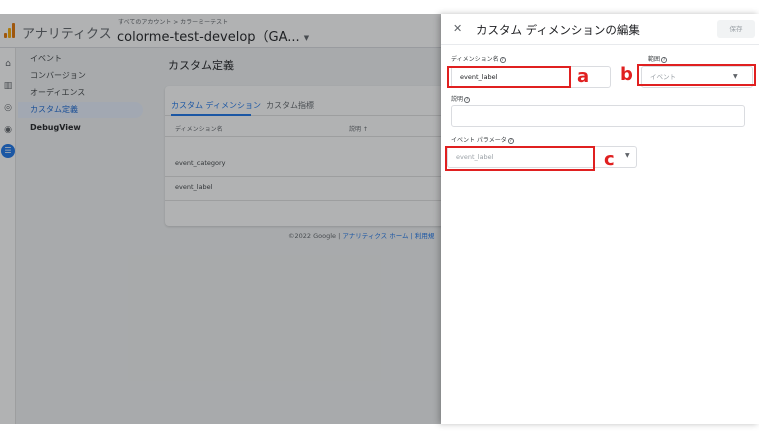 This screenshot has height=434, width=759. I want to click on annotation-label-a: a, so click(583, 76).